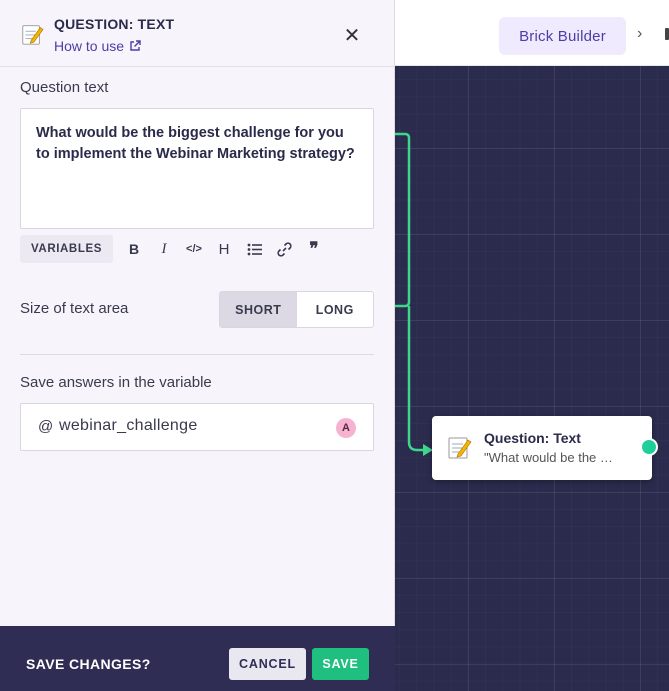 The width and height of the screenshot is (669, 691). Describe the element at coordinates (116, 382) in the screenshot. I see `variable-label: Save answers in the variable` at that location.